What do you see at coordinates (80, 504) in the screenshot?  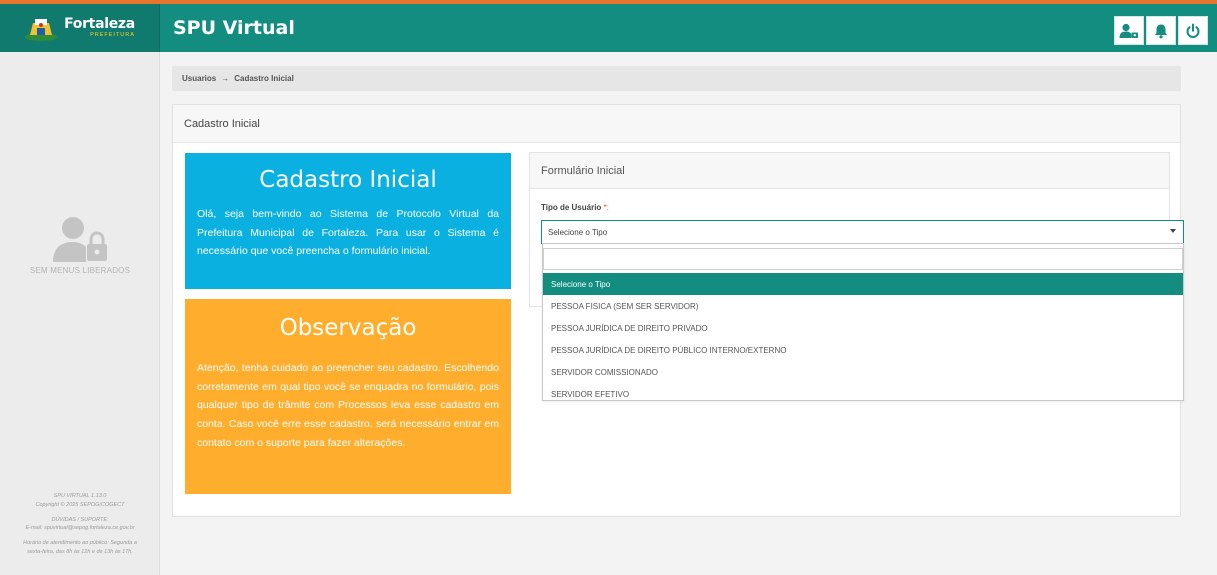 I see `copyright: Copyright © 2025 SEPOG/COGECT` at bounding box center [80, 504].